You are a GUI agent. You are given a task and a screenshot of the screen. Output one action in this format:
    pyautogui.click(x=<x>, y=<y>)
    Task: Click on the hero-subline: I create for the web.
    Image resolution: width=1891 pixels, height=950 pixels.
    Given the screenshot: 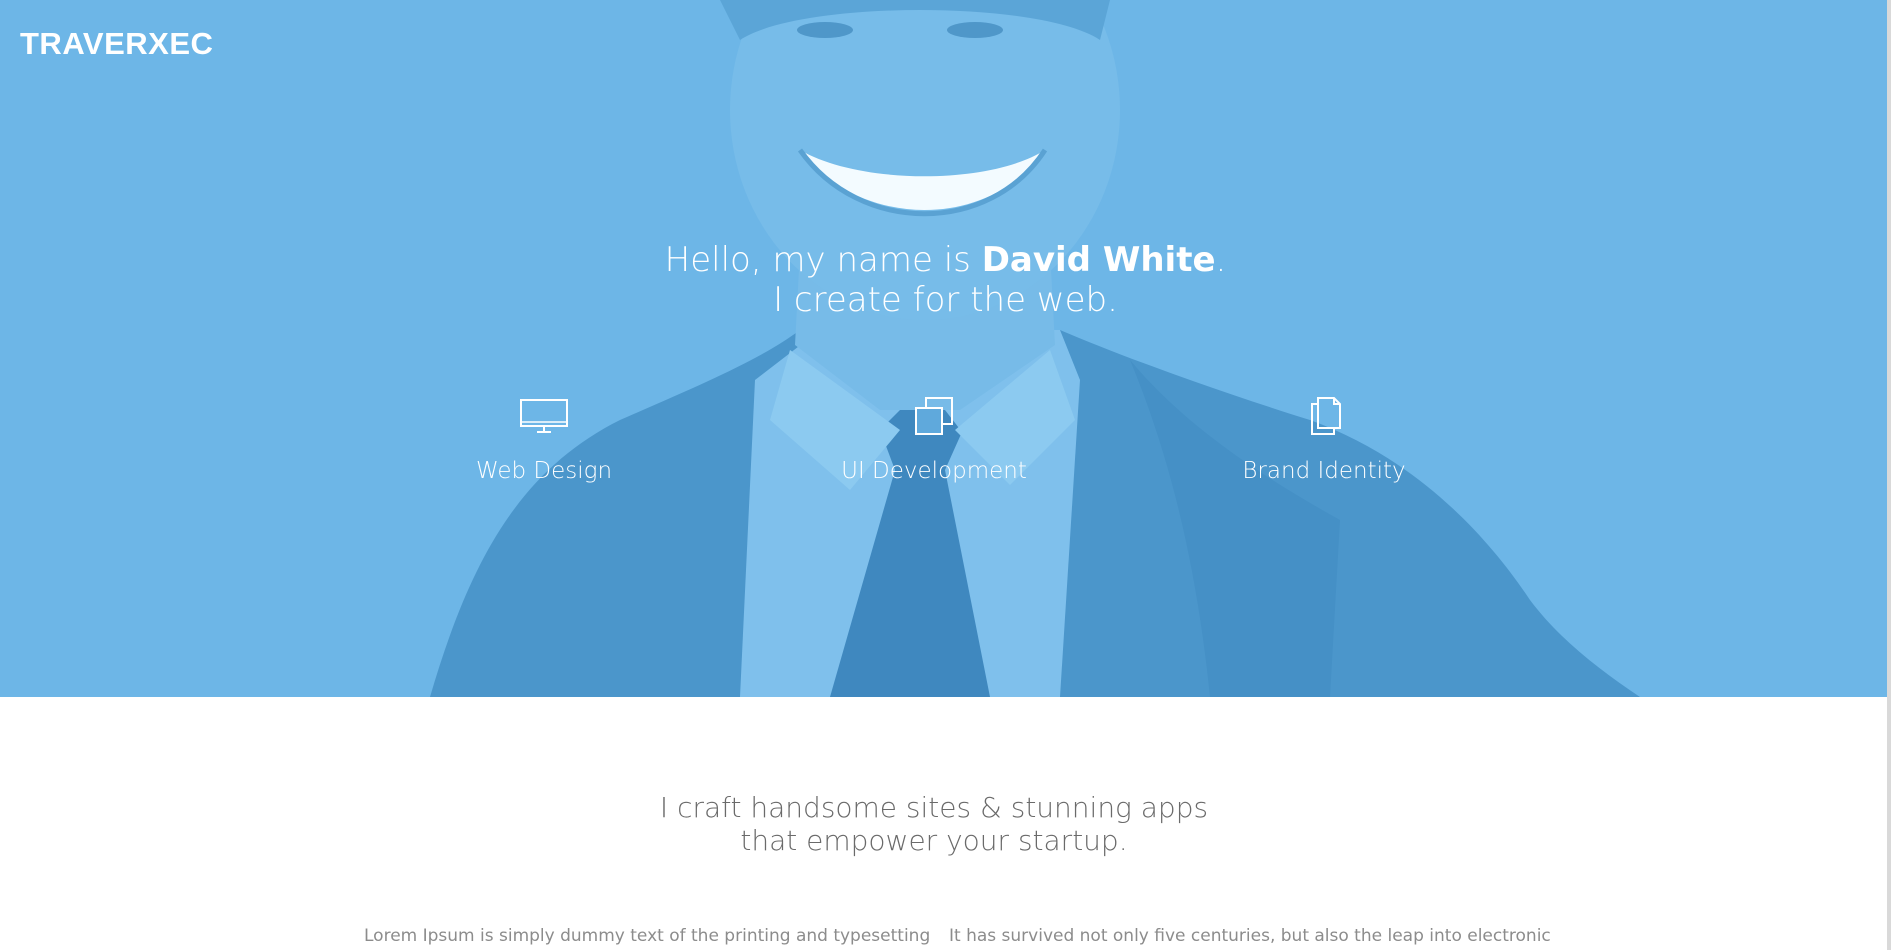 What is the action you would take?
    pyautogui.click(x=945, y=300)
    